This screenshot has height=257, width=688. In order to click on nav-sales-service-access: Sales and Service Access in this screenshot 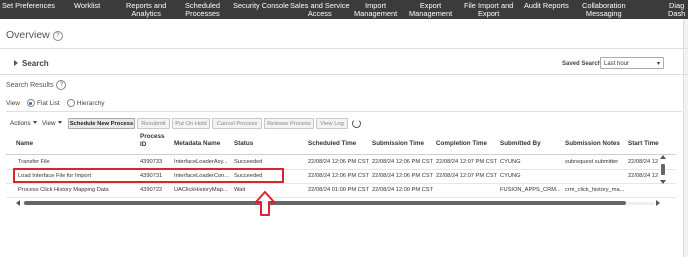, I will do `click(320, 10)`.